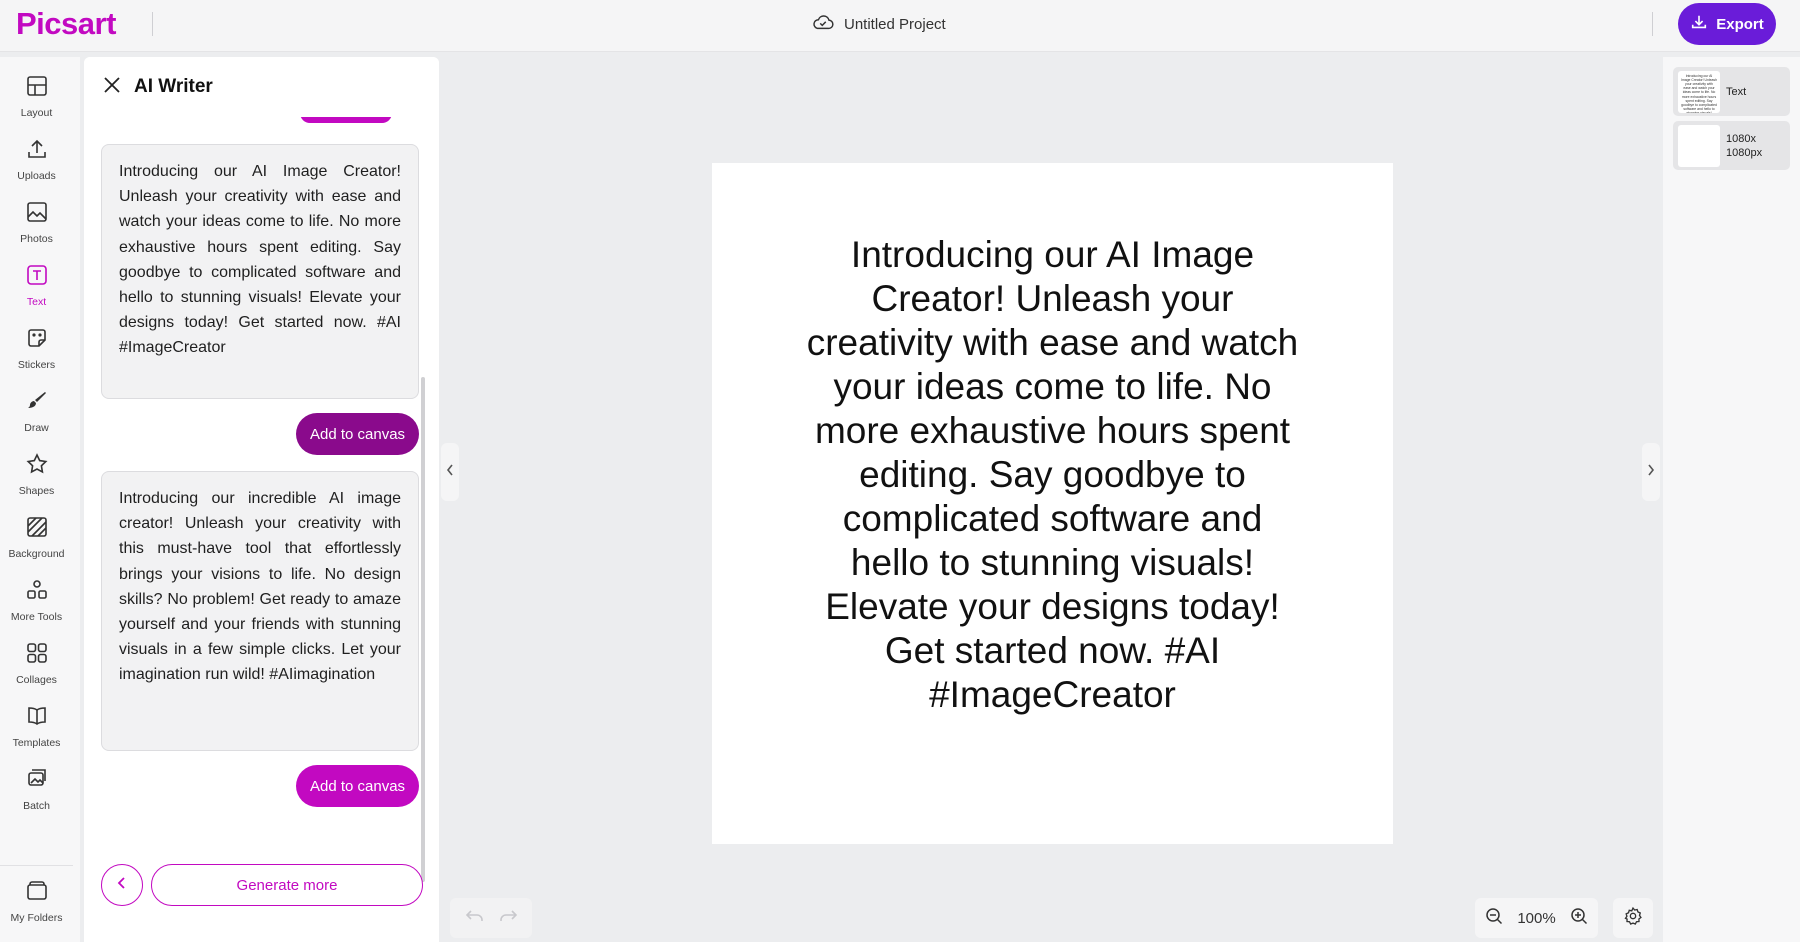 The image size is (1800, 942). What do you see at coordinates (36, 491) in the screenshot?
I see `rail-item-label: Shapes` at bounding box center [36, 491].